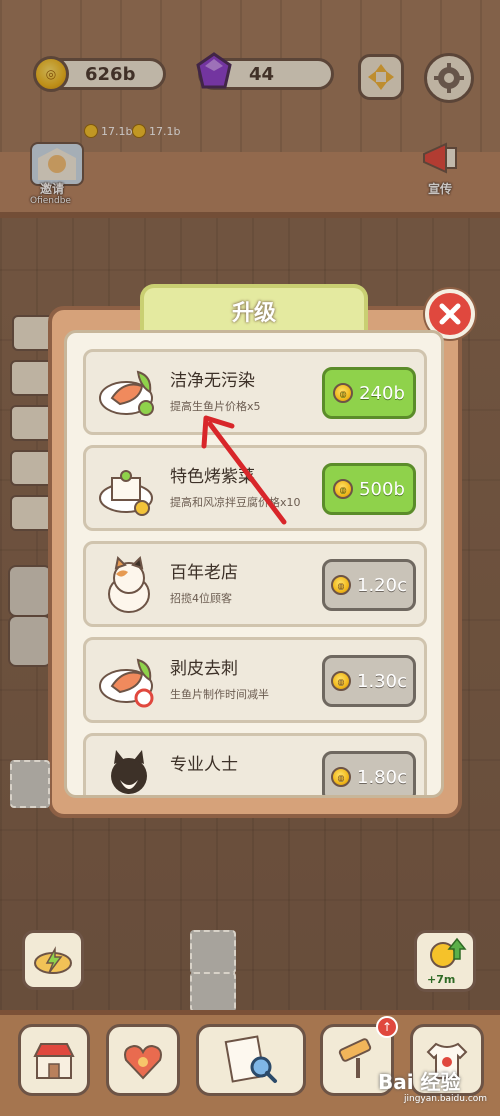  I want to click on paw-heart-icon, so click(143, 1062).